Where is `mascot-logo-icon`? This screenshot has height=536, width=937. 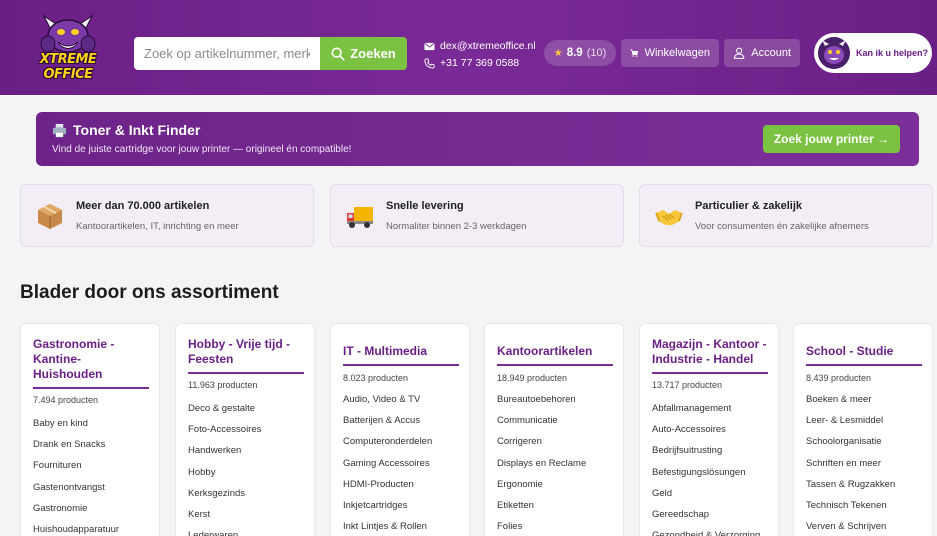 mascot-logo-icon is located at coordinates (68, 33).